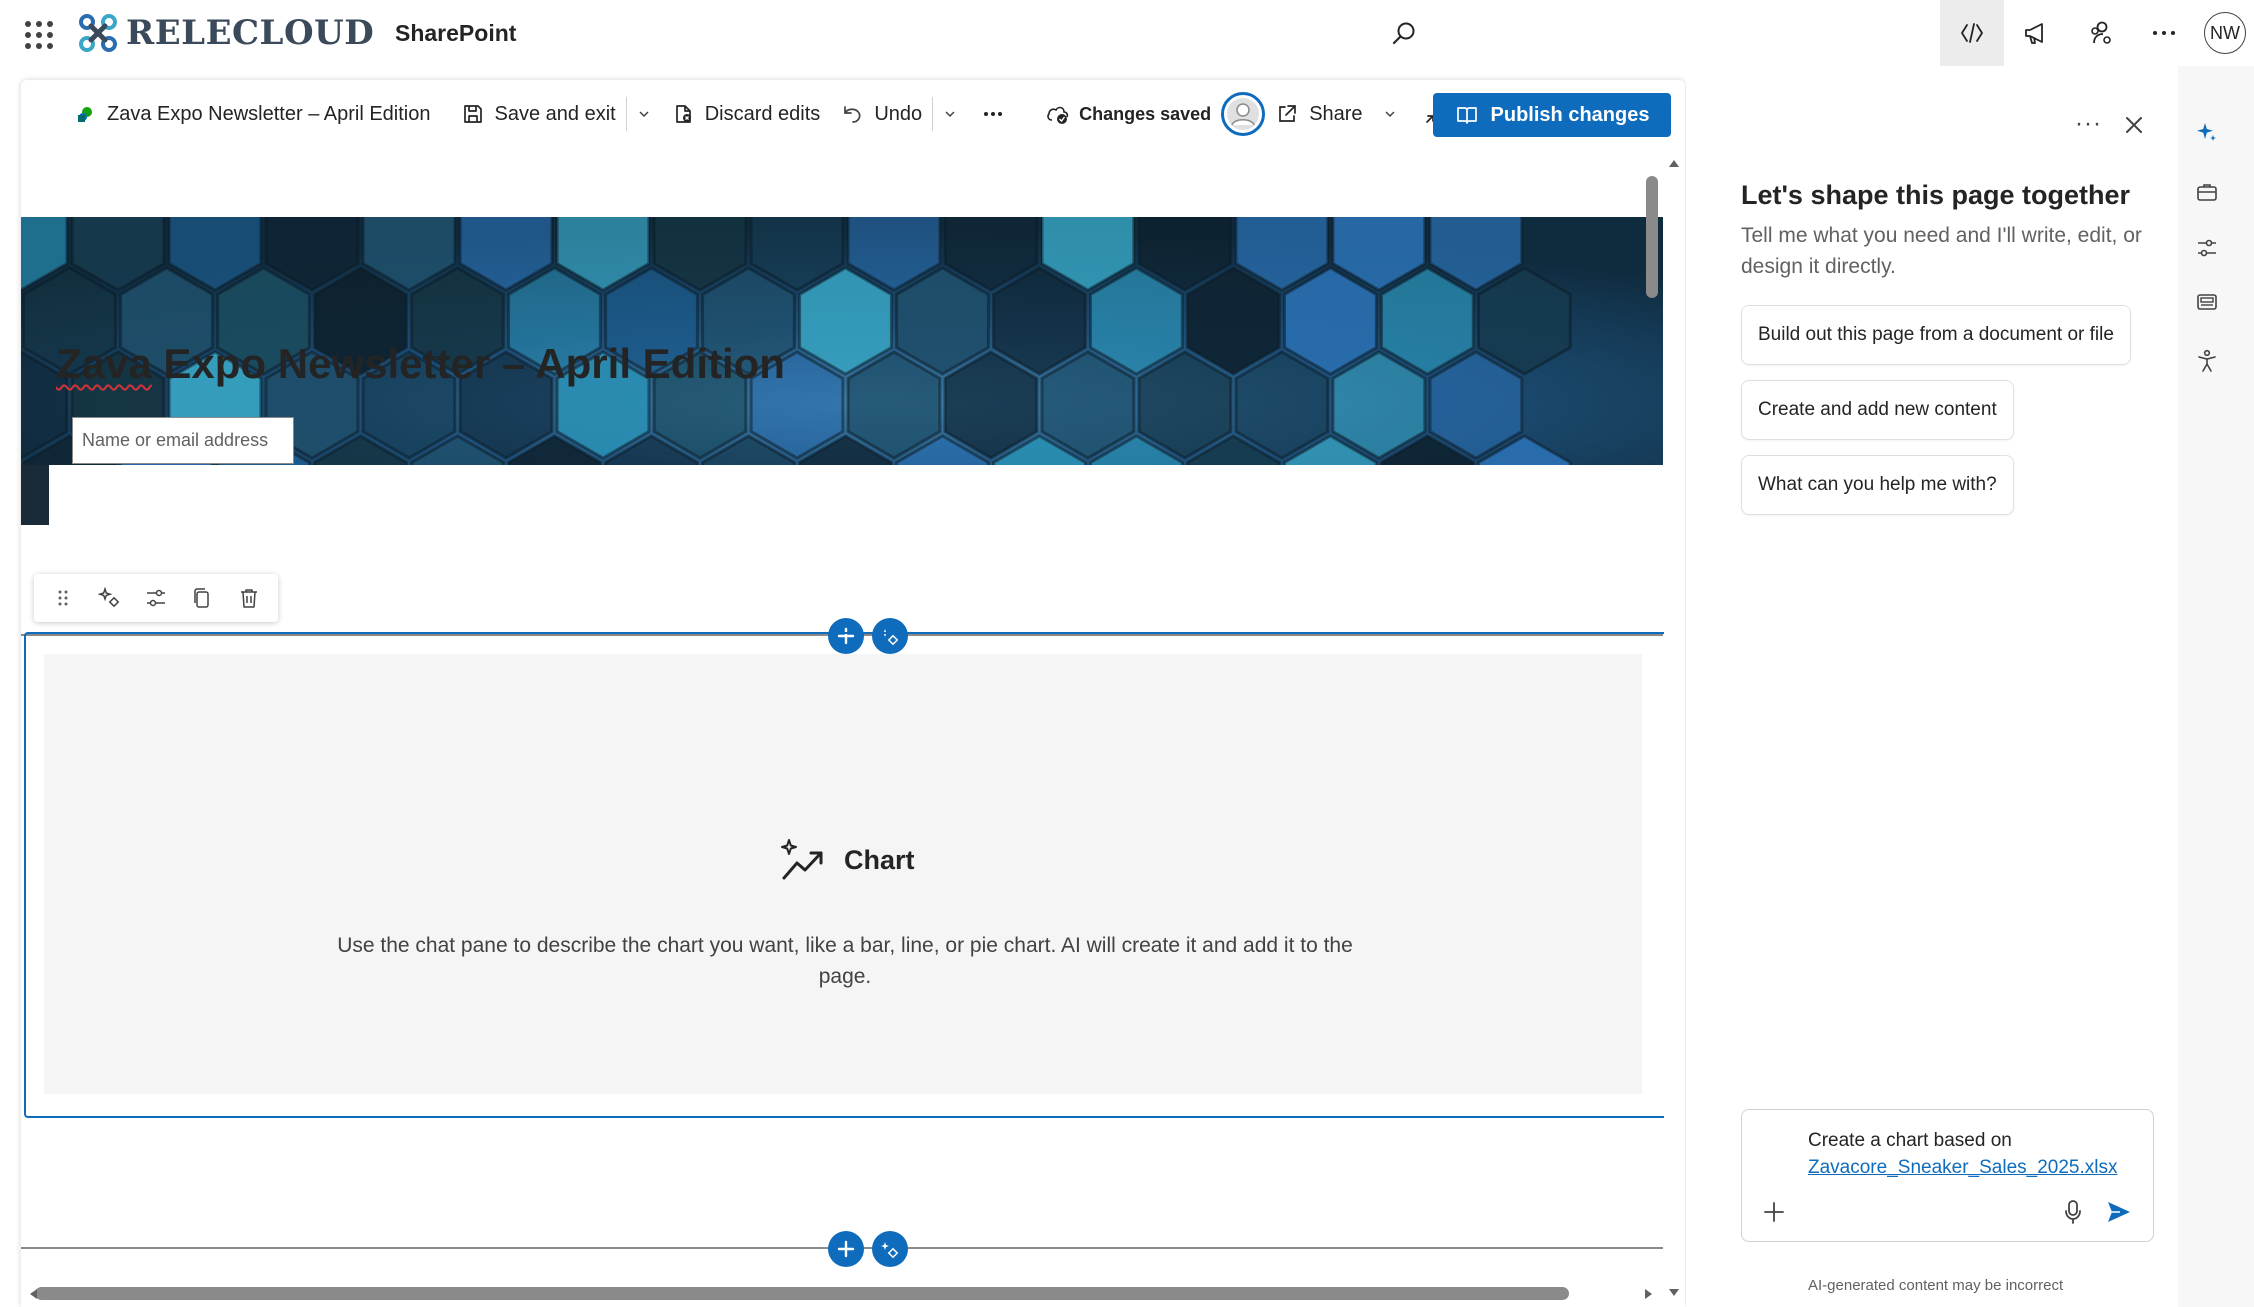 This screenshot has width=2254, height=1307. What do you see at coordinates (98, 33) in the screenshot?
I see `relecloud-logo-icon` at bounding box center [98, 33].